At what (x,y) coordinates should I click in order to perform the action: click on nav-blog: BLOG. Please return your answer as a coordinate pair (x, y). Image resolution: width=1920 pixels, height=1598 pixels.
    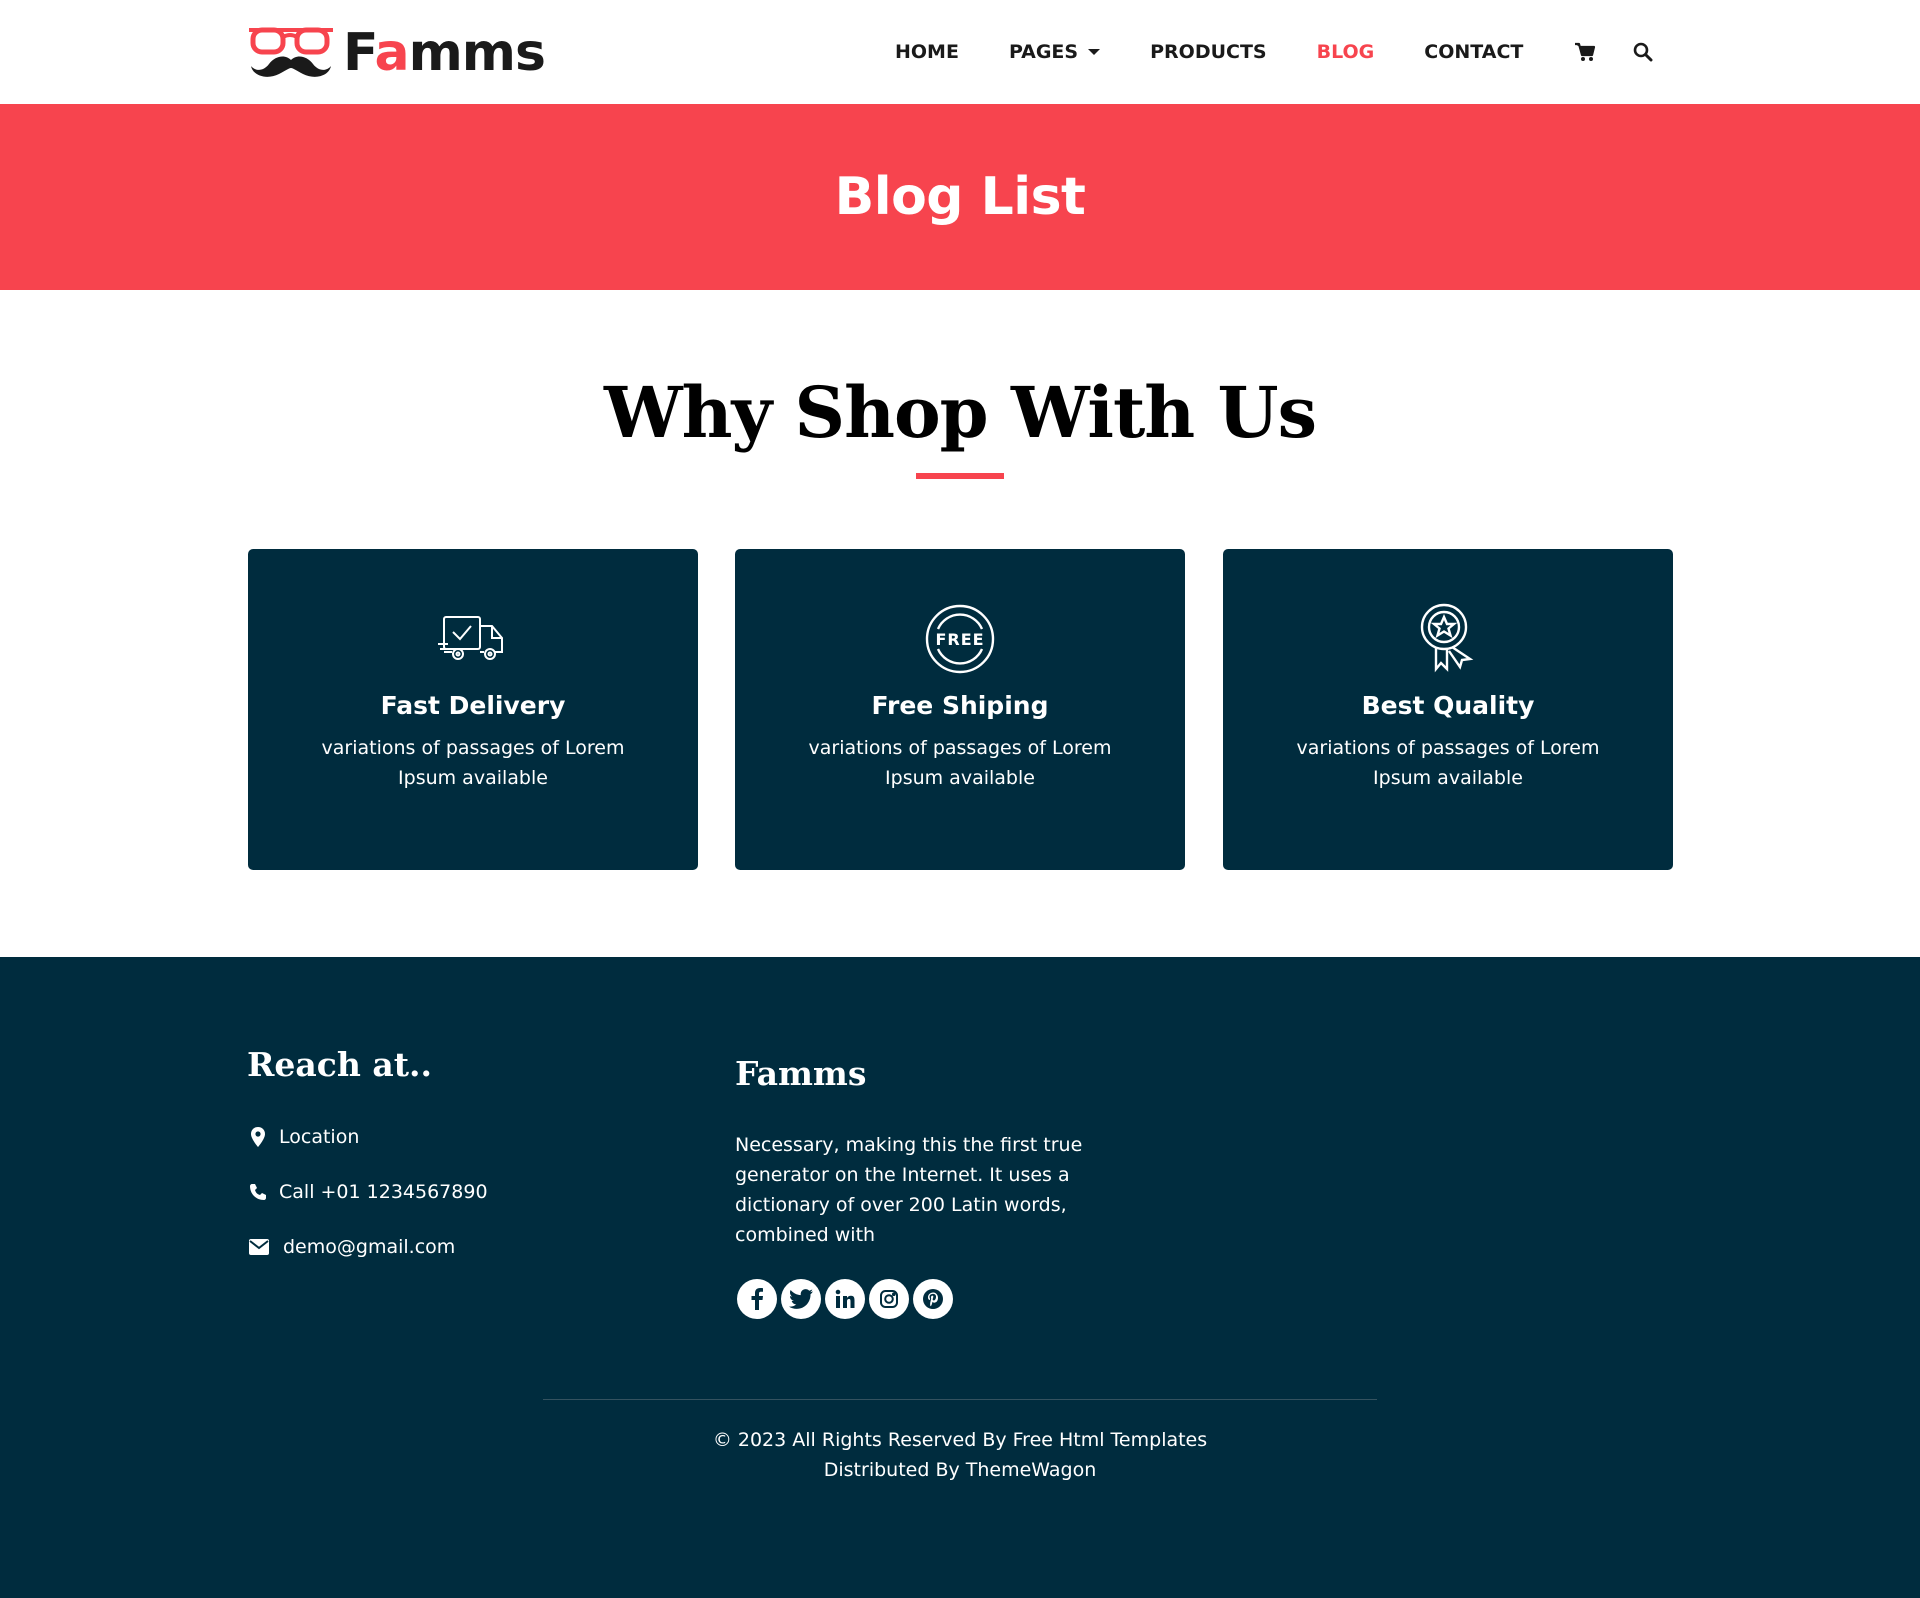
    Looking at the image, I should click on (1346, 52).